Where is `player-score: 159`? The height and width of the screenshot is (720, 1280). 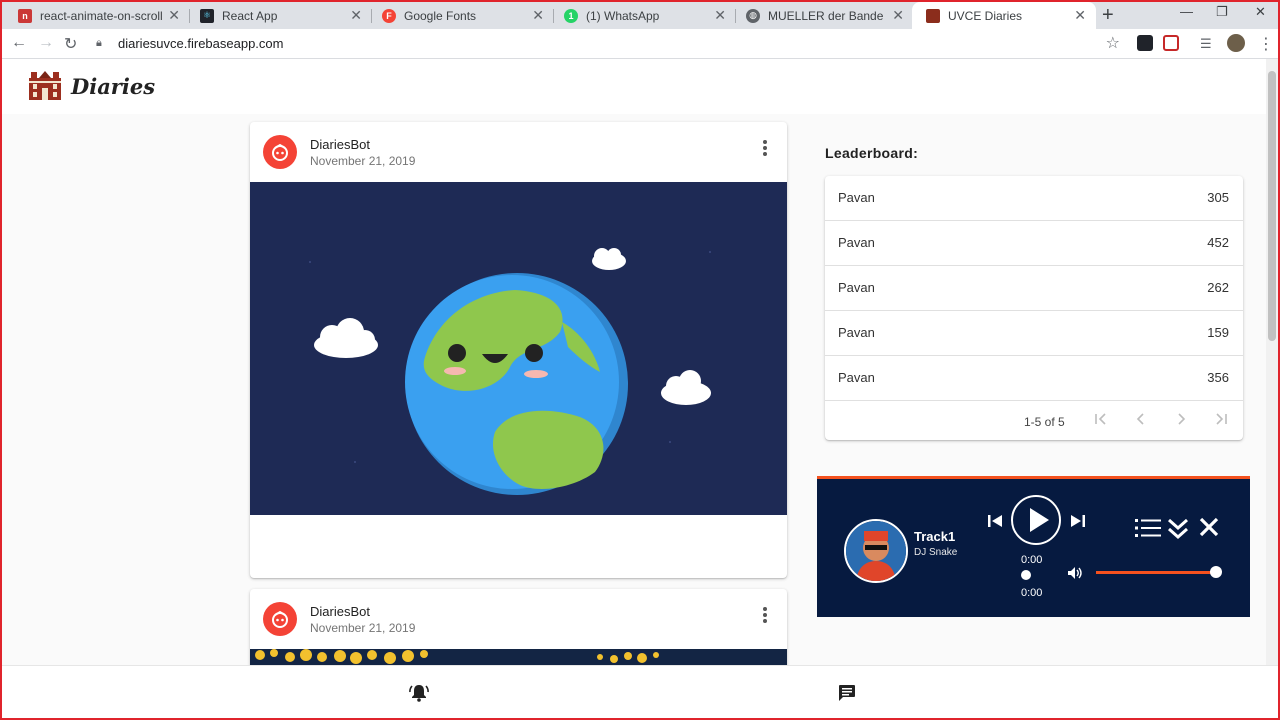
player-score: 159 is located at coordinates (1218, 332).